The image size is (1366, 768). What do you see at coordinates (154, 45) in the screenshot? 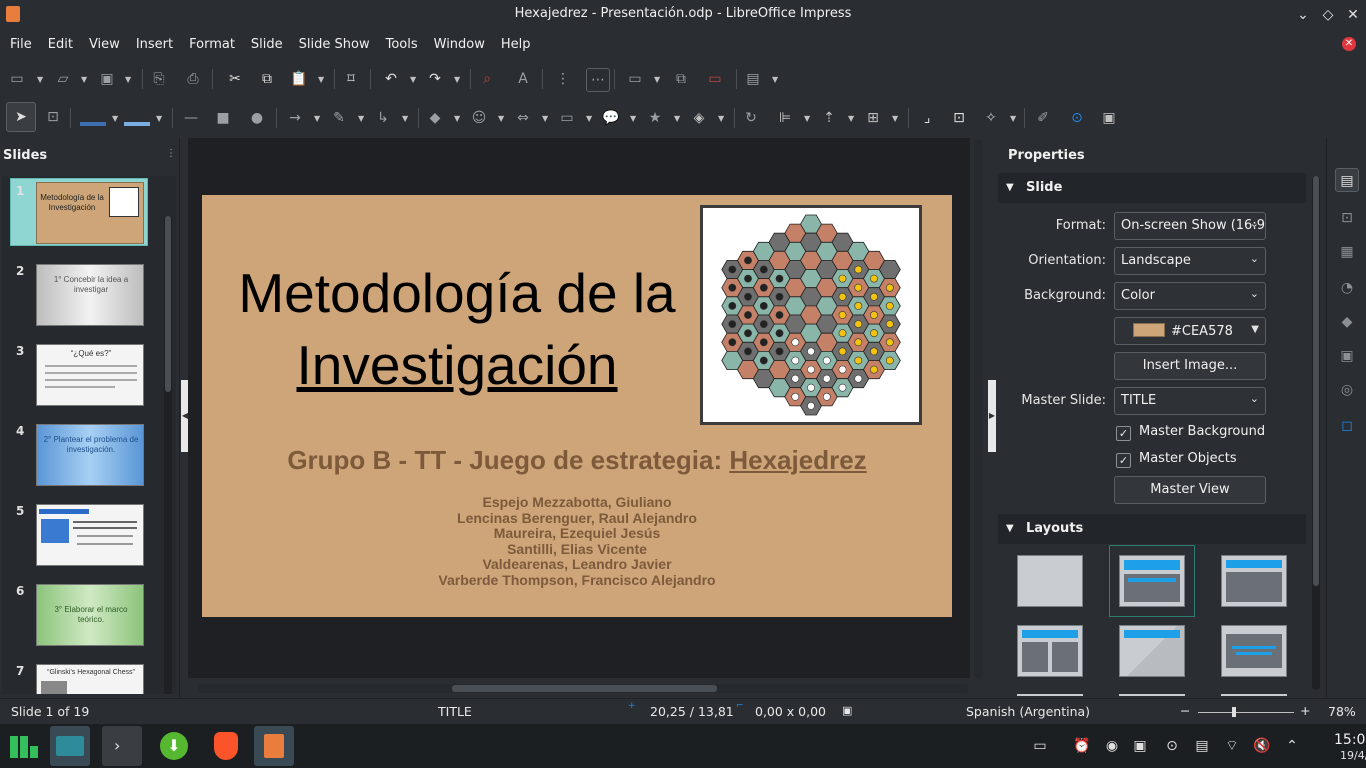
I see `menu-insert: Insert` at bounding box center [154, 45].